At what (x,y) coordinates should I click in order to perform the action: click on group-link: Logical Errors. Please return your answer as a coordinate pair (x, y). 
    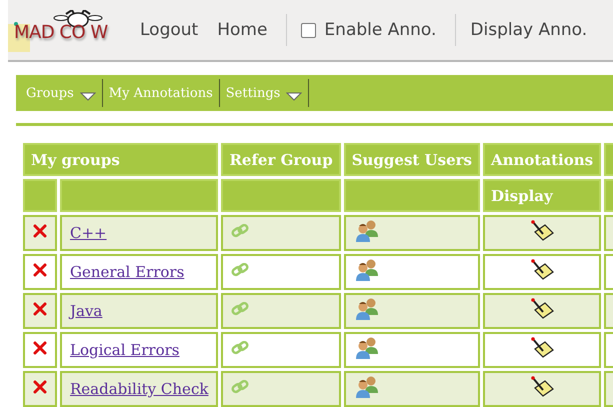
    Looking at the image, I should click on (125, 350).